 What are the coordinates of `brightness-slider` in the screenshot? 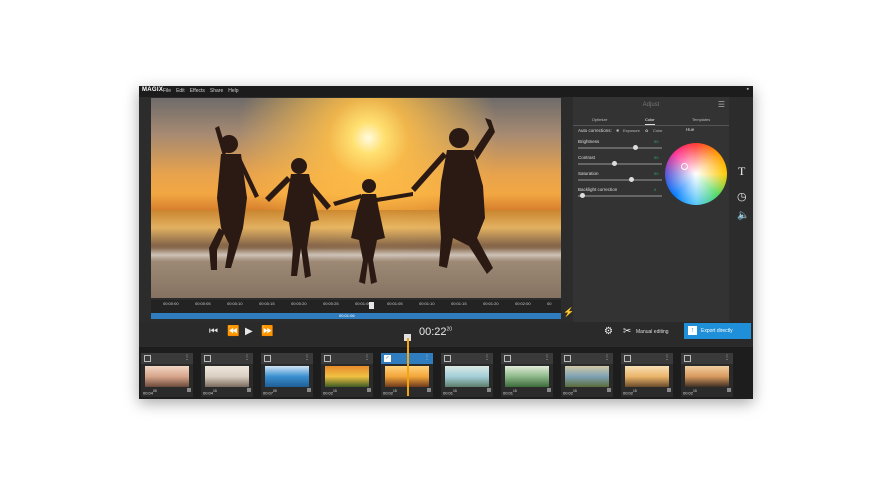 It's located at (620, 147).